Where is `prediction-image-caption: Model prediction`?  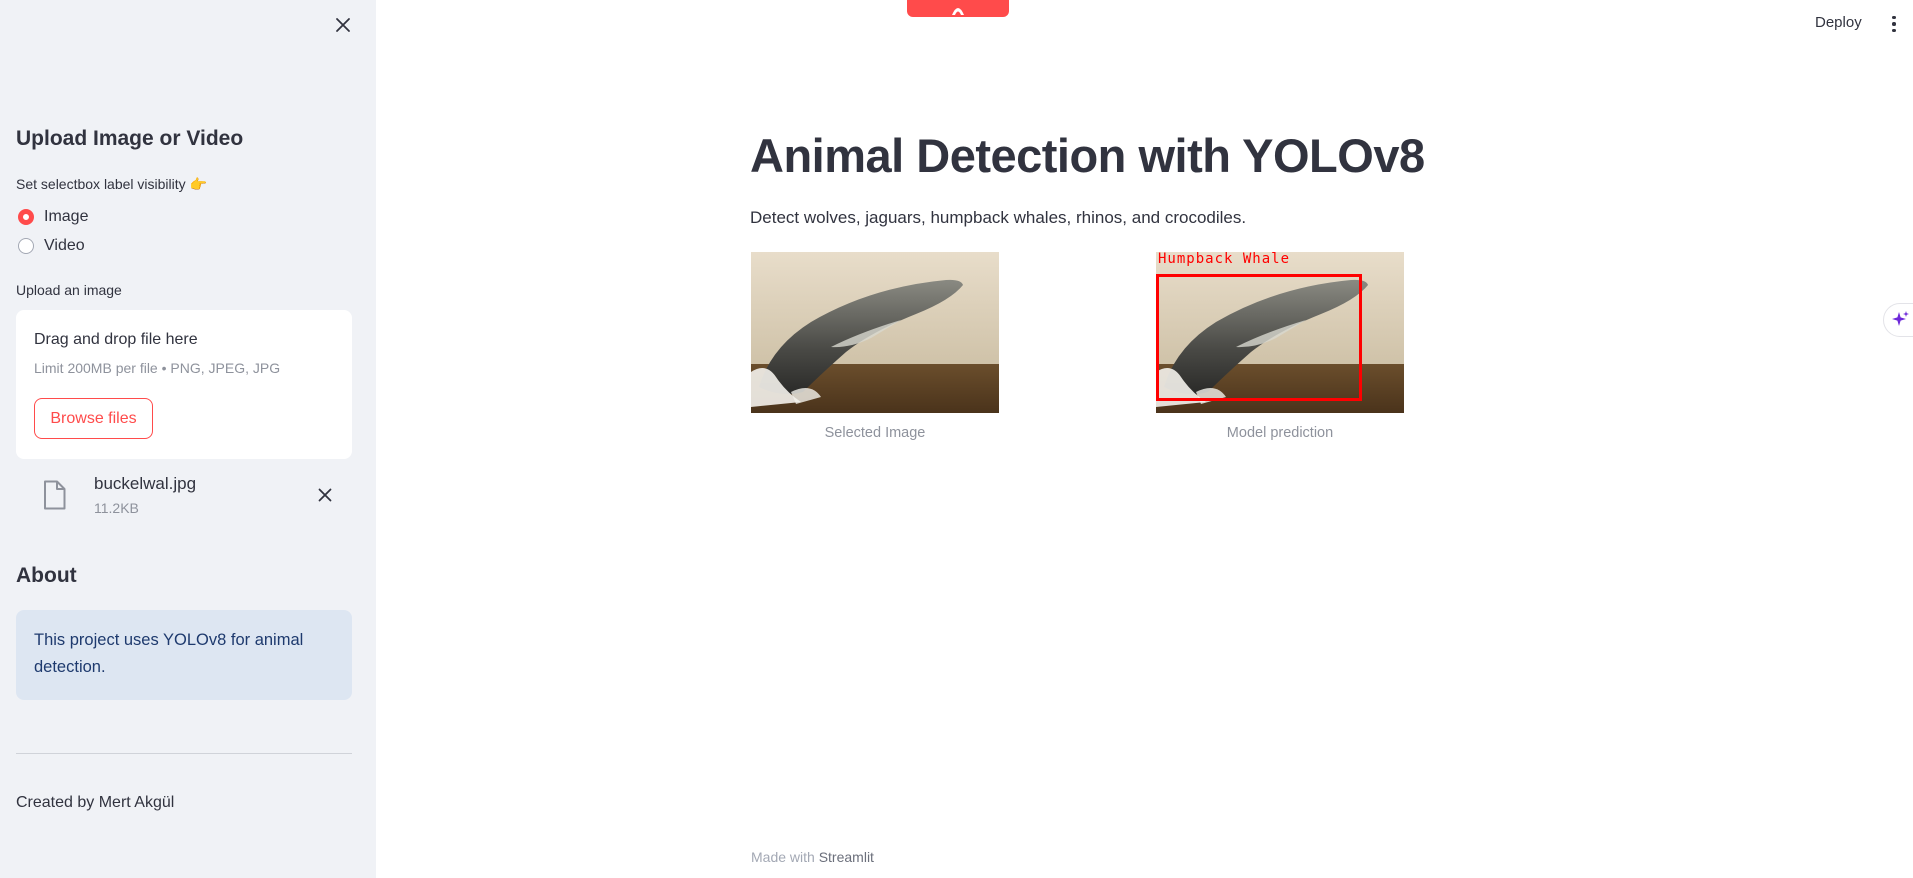 prediction-image-caption: Model prediction is located at coordinates (1280, 433).